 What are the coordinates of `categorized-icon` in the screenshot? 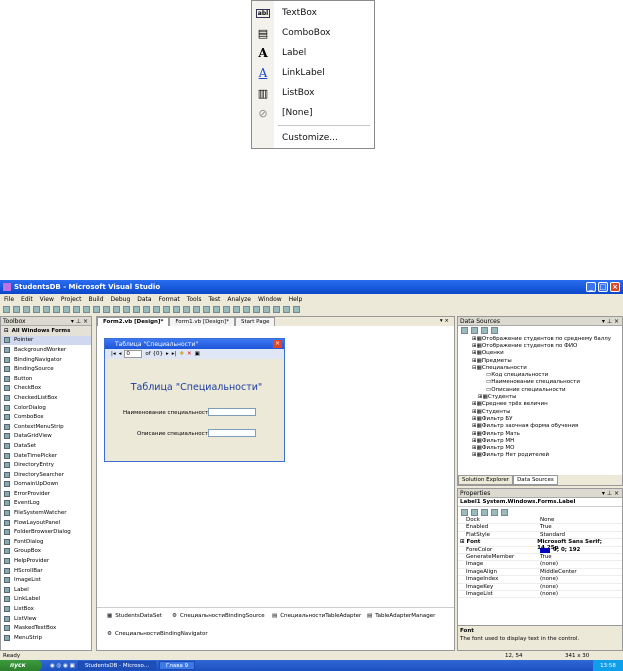 It's located at (464, 512).